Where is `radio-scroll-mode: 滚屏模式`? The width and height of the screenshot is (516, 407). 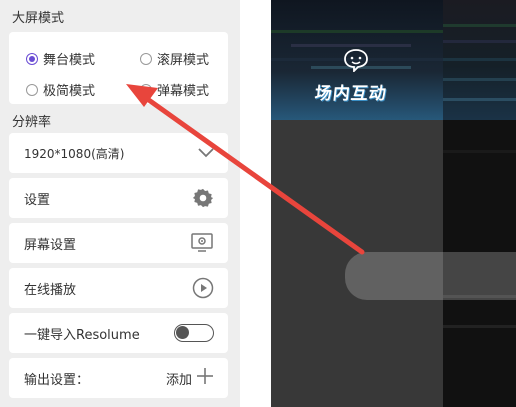
radio-scroll-mode: 滚屏模式 is located at coordinates (174, 58).